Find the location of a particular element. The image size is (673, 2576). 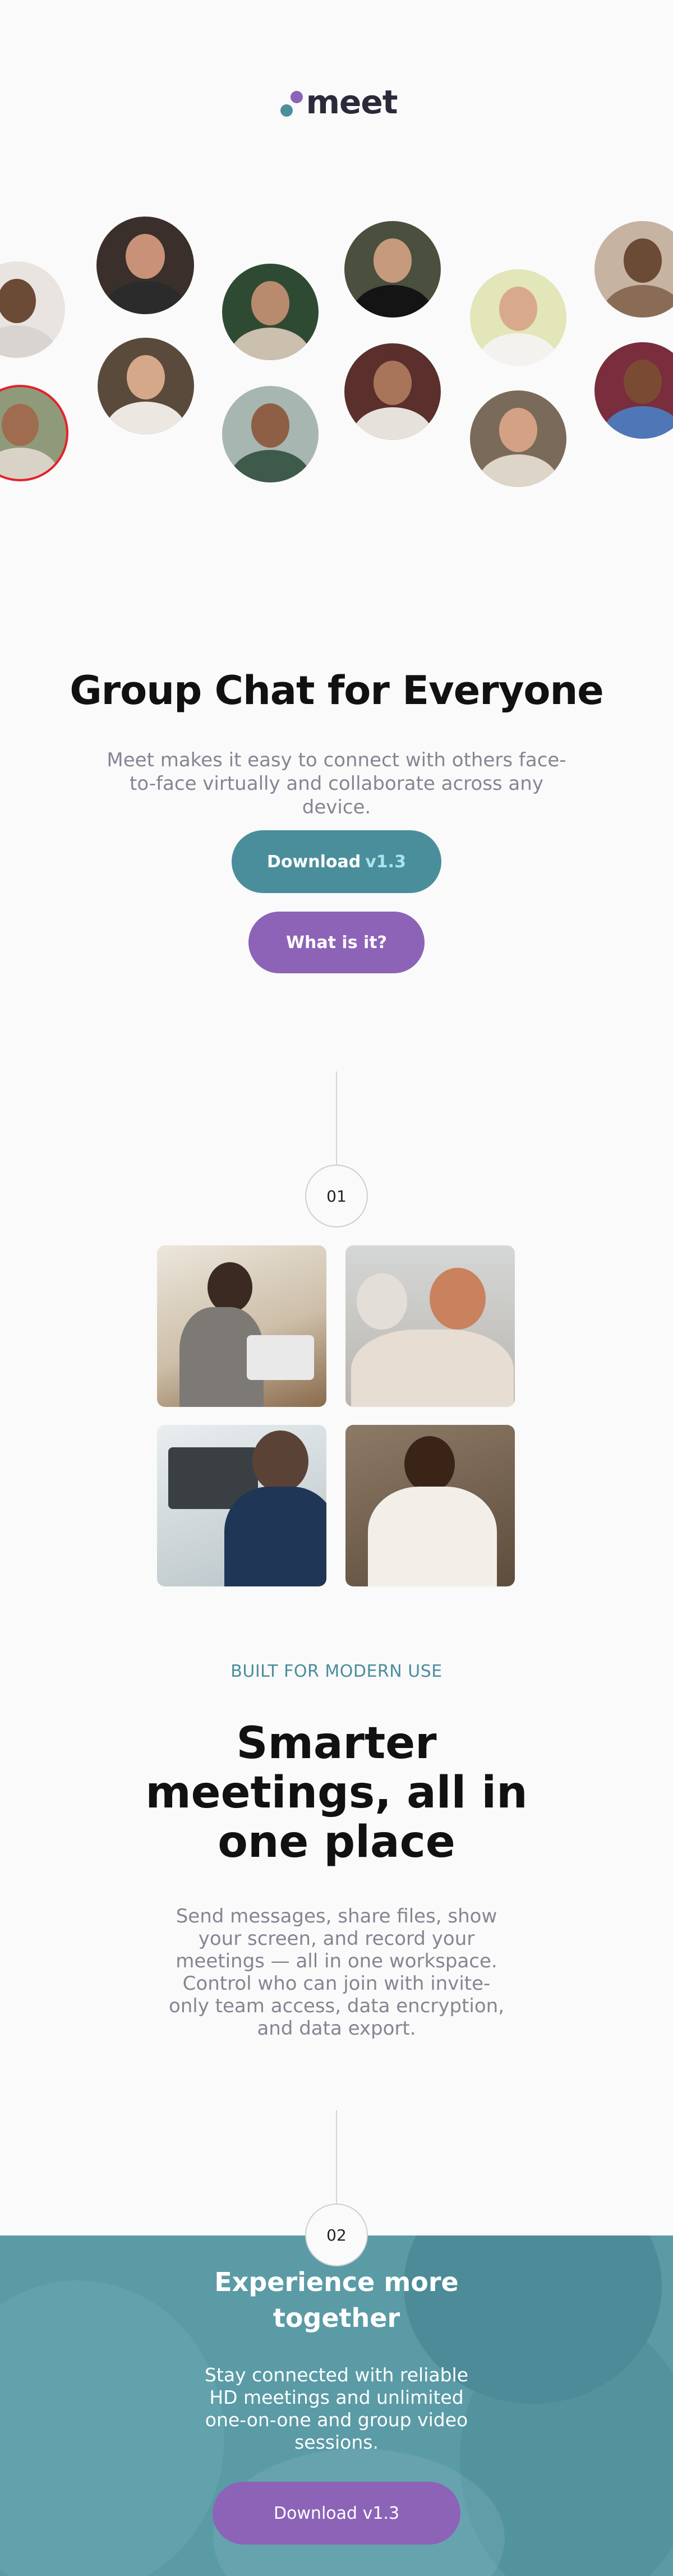

step-marker-02: 02 is located at coordinates (336, 2235).